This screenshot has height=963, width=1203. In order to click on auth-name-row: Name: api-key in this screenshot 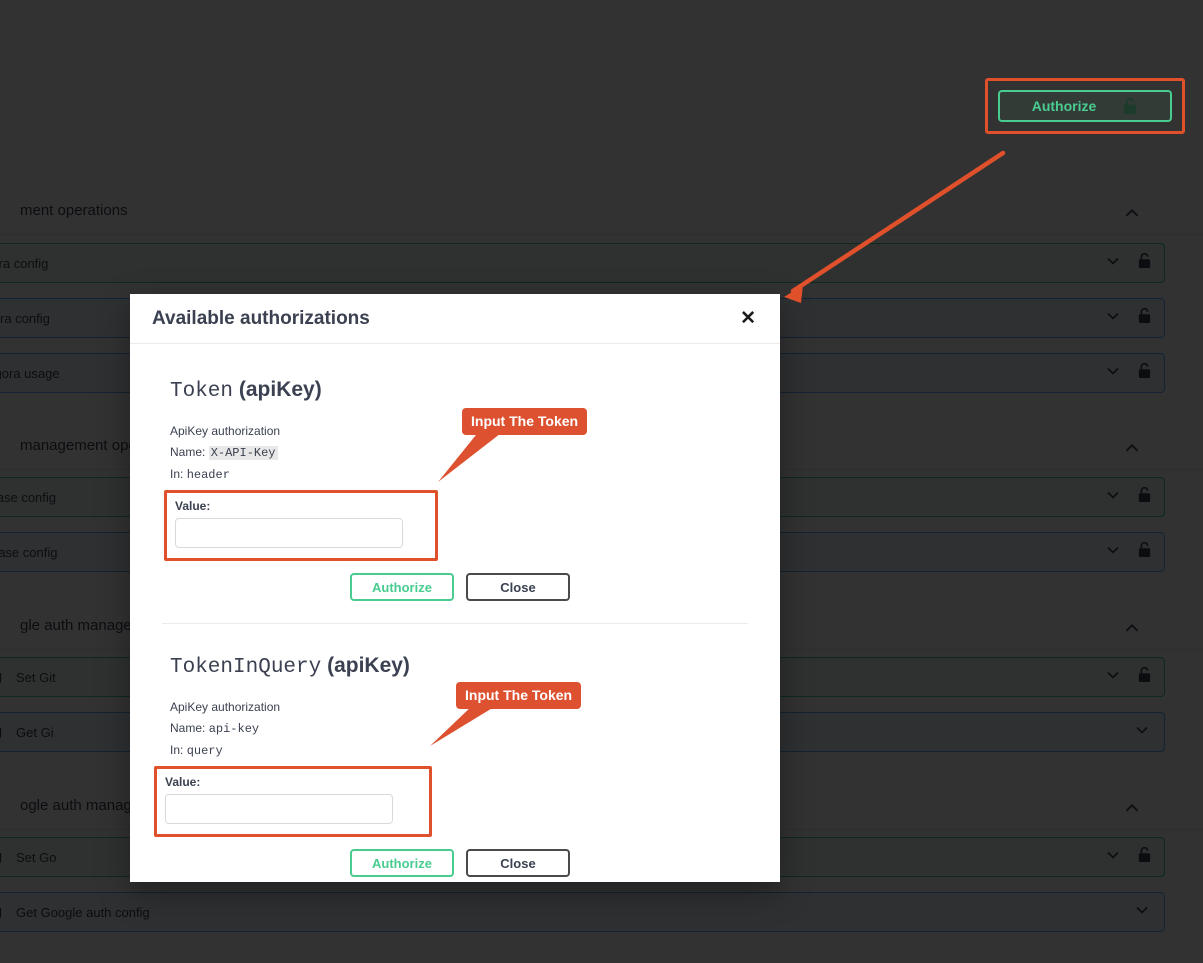, I will do `click(465, 729)`.